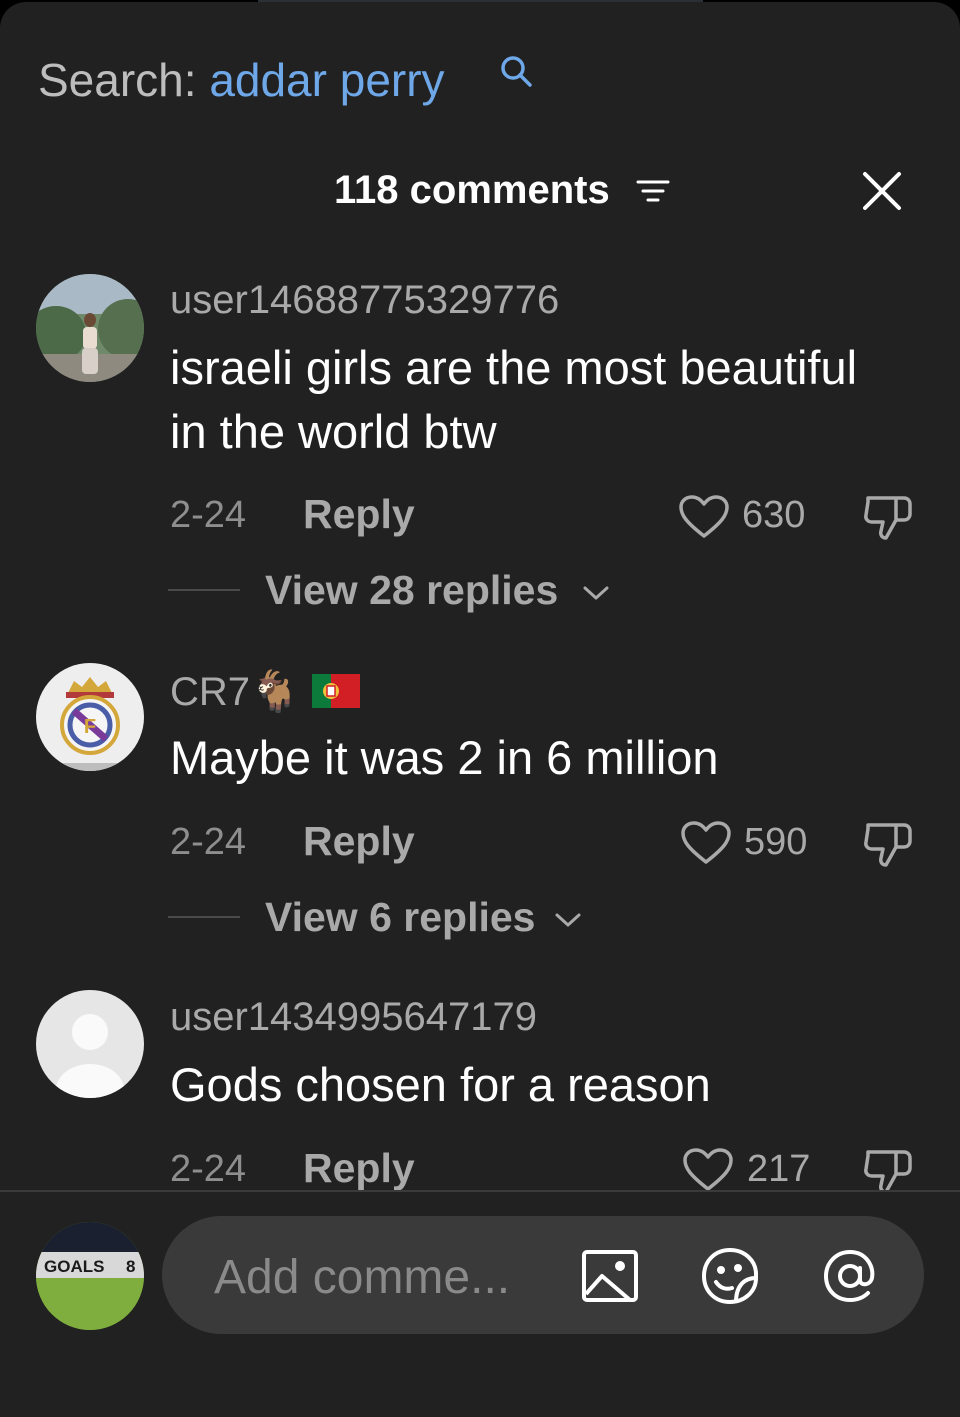  Describe the element at coordinates (326, 80) in the screenshot. I see `search-query: addar perry` at that location.